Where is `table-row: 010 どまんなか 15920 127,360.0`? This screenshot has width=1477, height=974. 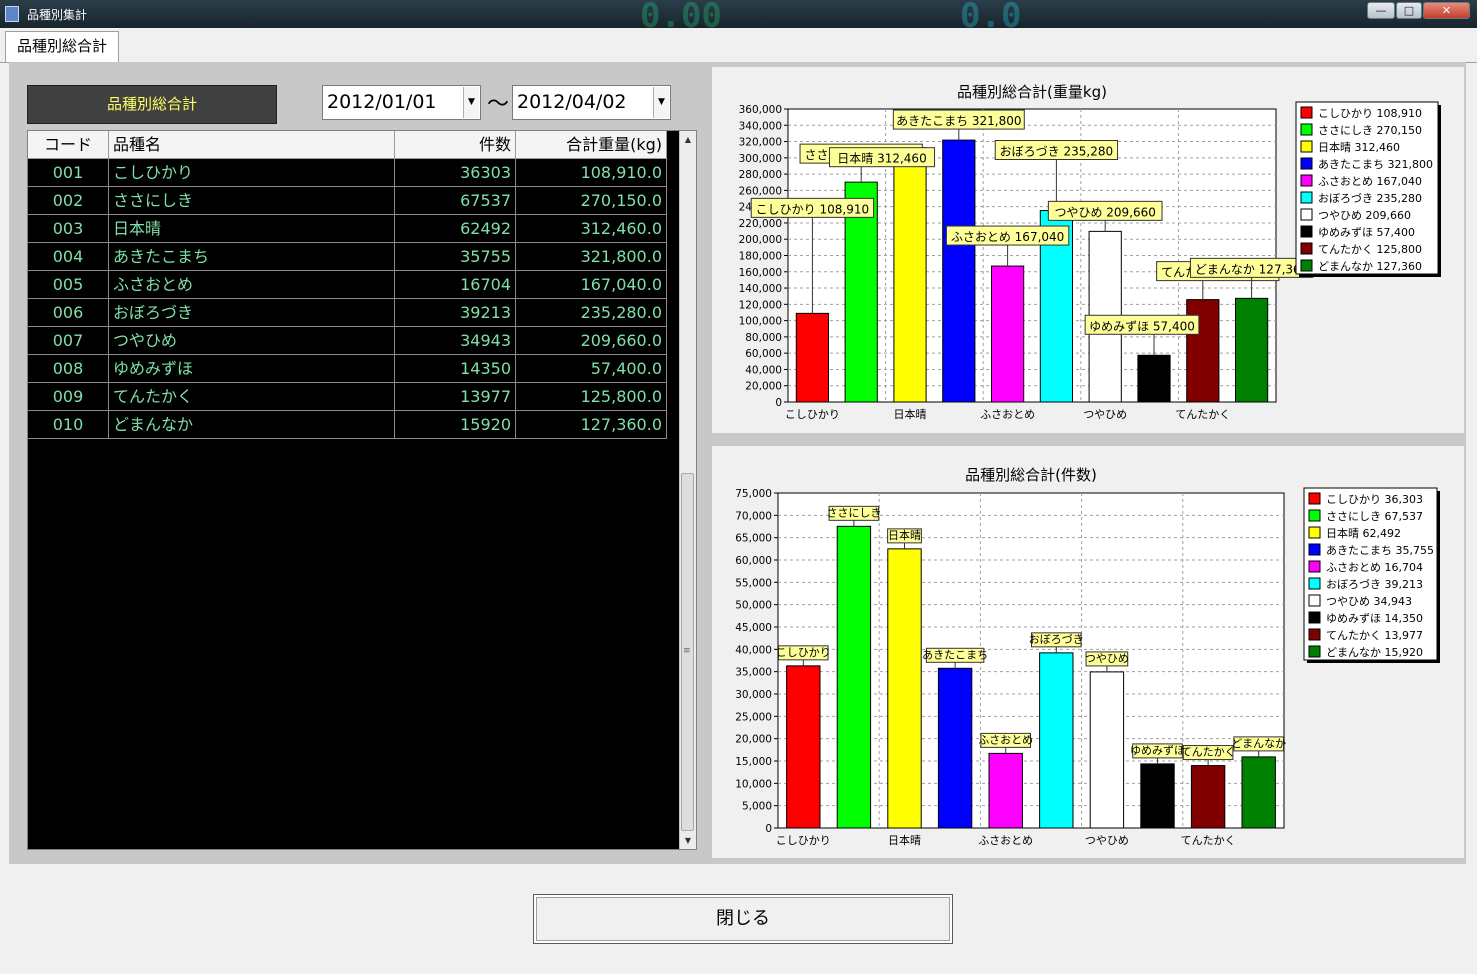 table-row: 010 どまんなか 15920 127,360.0 is located at coordinates (347, 425).